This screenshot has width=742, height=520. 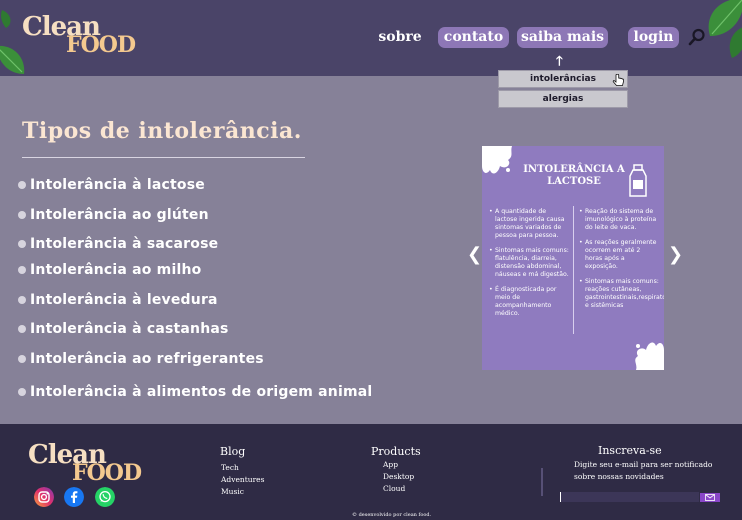 I want to click on footer-brand-logo: Clean FOOD, so click(x=85, y=464).